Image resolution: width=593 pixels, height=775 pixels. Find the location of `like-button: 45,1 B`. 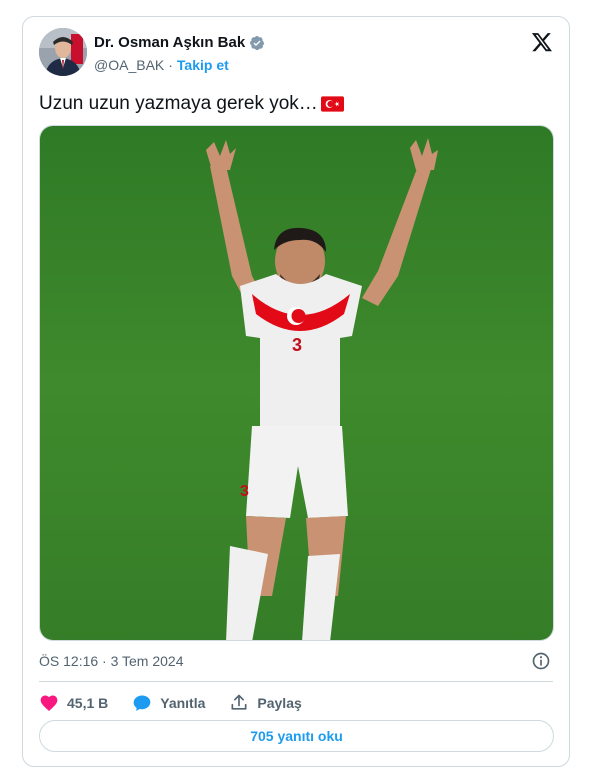

like-button: 45,1 B is located at coordinates (73, 703).